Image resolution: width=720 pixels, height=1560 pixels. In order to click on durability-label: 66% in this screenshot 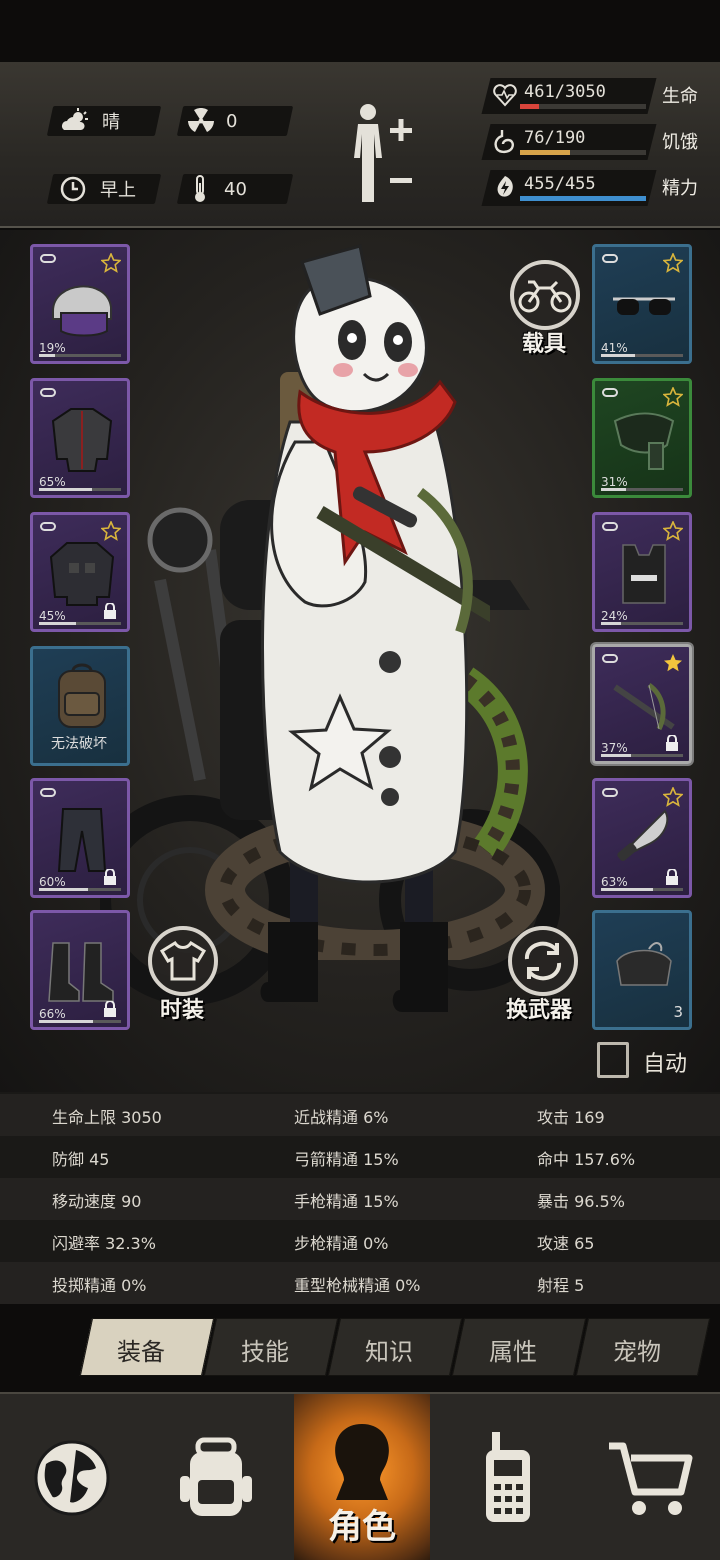, I will do `click(52, 1014)`.